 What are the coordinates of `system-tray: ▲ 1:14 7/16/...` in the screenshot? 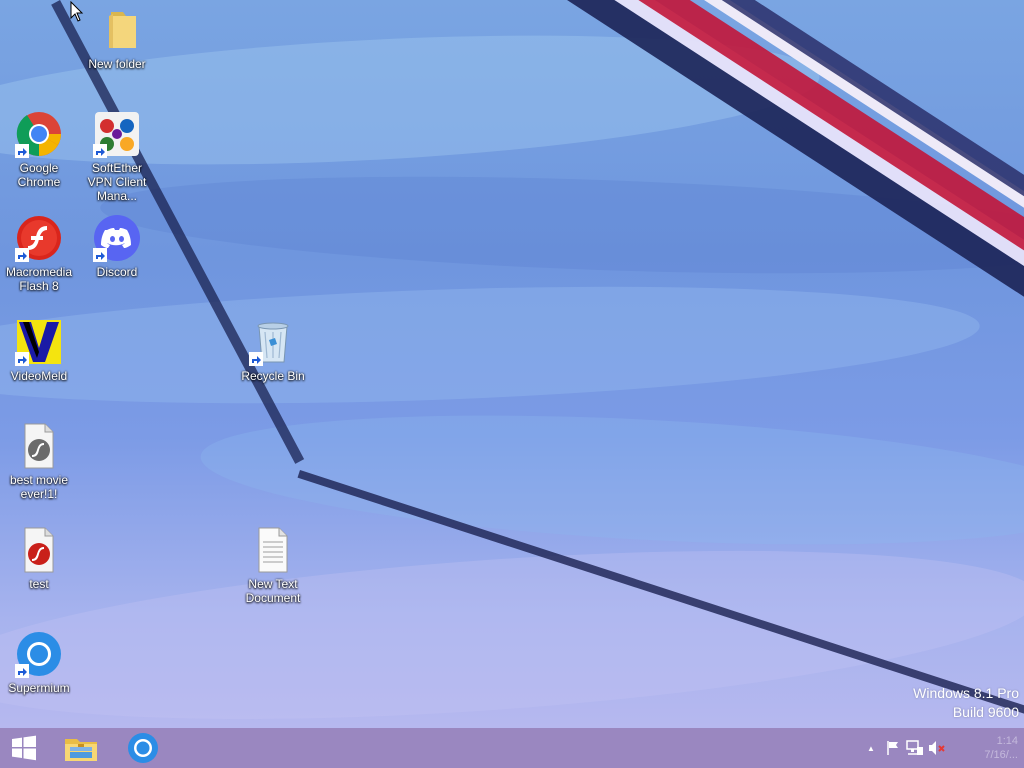 It's located at (942, 748).